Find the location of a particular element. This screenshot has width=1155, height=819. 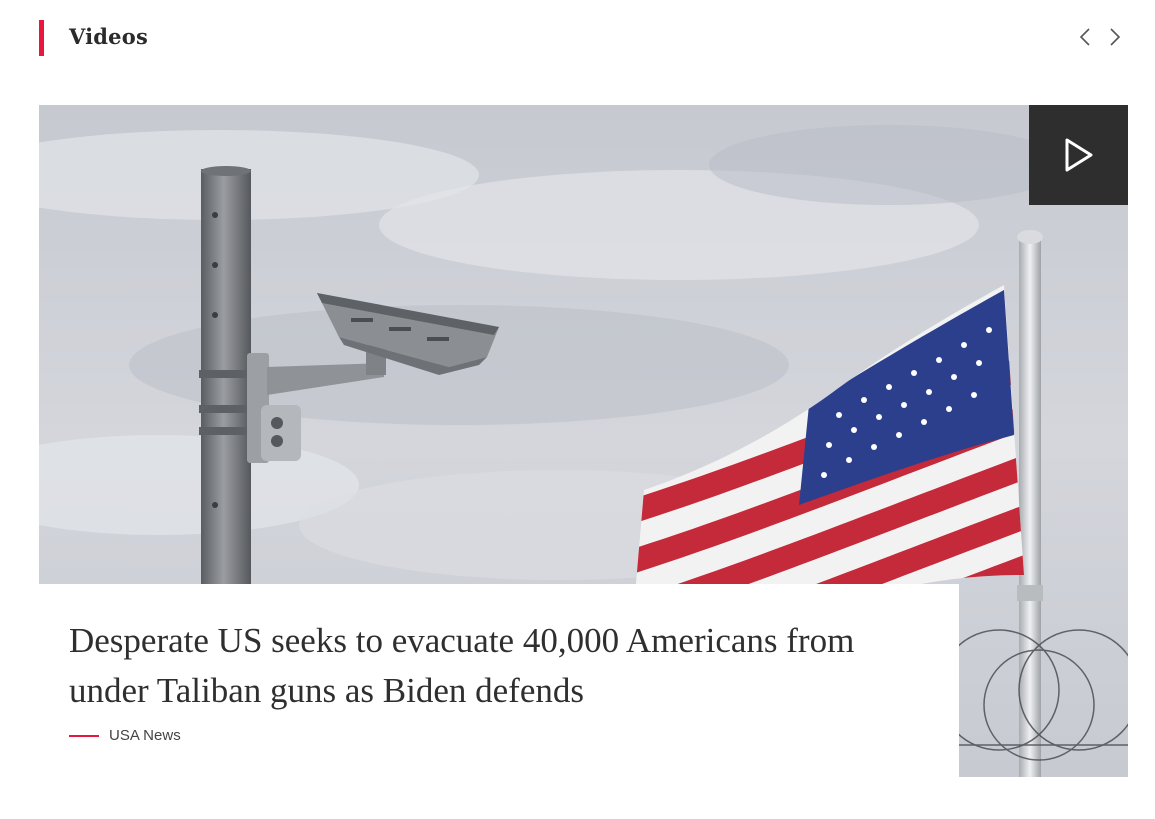

category-tag: USA News is located at coordinates (125, 735).